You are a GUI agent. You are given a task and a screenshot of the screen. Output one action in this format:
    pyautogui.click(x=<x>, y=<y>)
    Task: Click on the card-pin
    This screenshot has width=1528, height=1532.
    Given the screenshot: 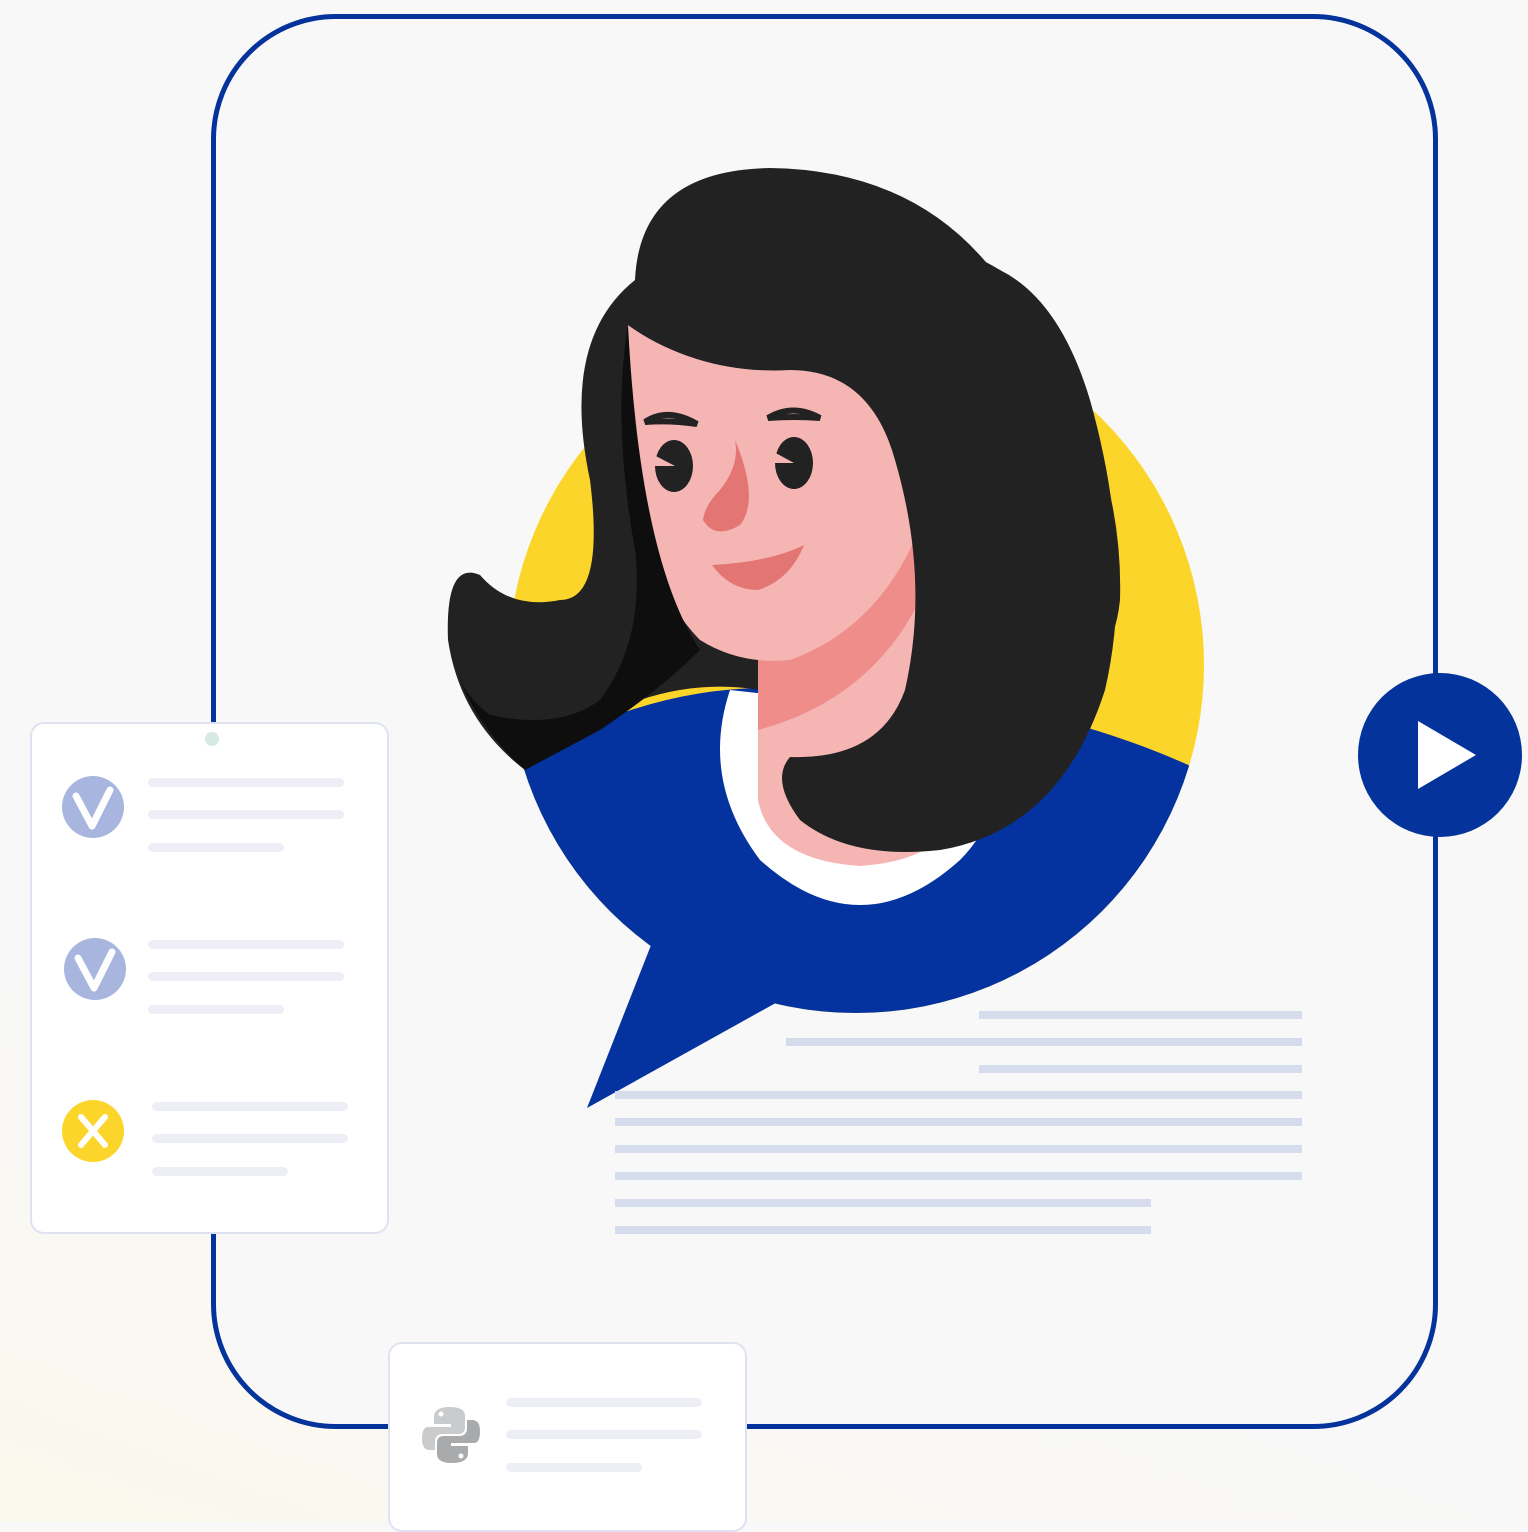 What is the action you would take?
    pyautogui.click(x=212, y=739)
    